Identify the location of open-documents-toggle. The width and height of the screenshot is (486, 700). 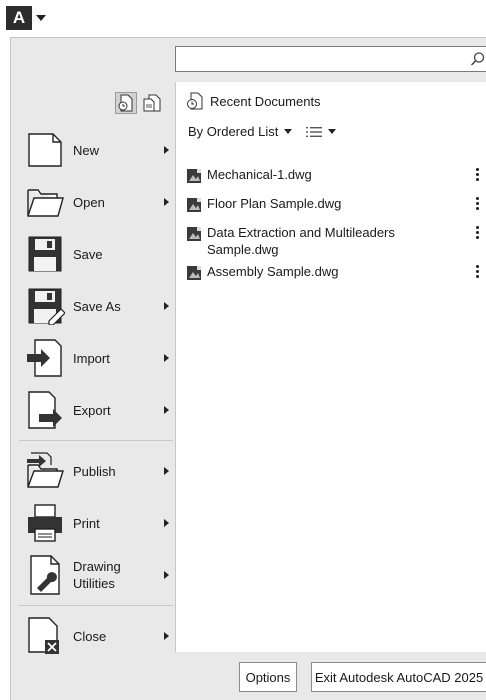
(152, 103).